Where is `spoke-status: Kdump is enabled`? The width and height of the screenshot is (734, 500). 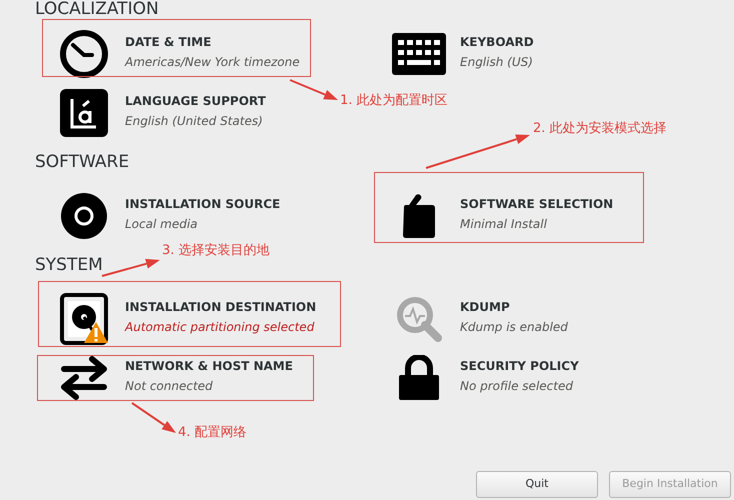 spoke-status: Kdump is enabled is located at coordinates (514, 327).